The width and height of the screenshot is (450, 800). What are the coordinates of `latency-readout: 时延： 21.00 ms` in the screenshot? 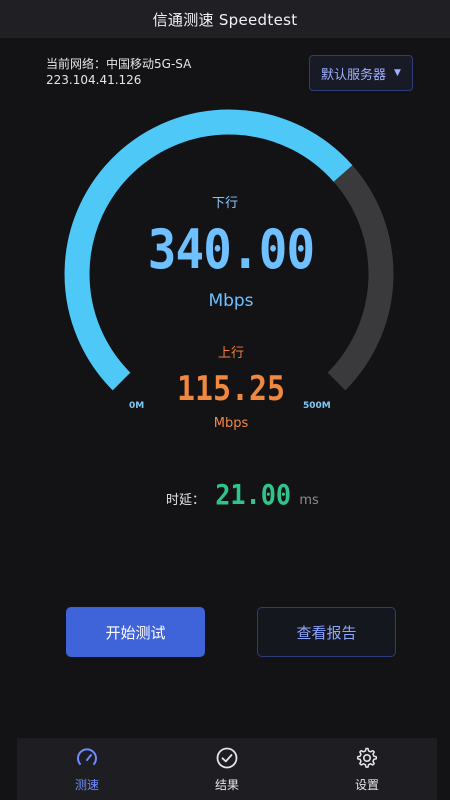 It's located at (242, 498).